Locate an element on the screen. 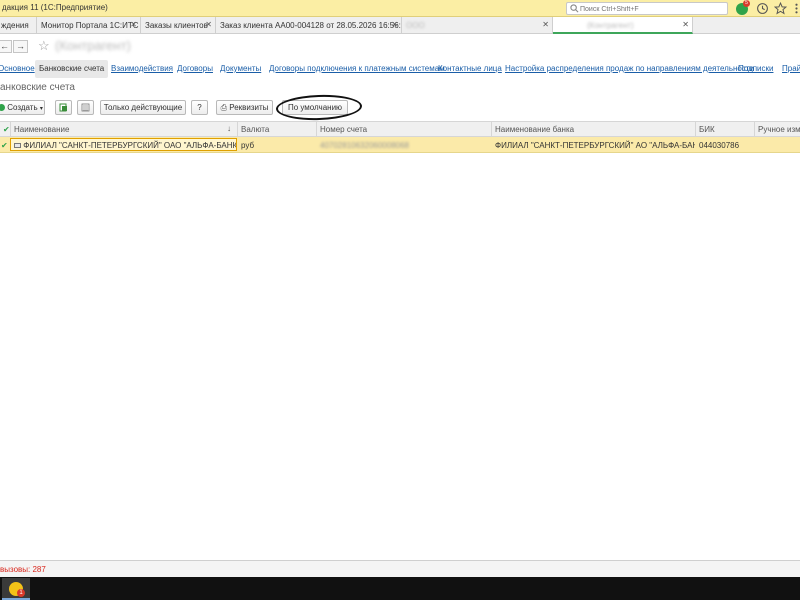 The image size is (800, 600). list-icon is located at coordinates (85, 107).